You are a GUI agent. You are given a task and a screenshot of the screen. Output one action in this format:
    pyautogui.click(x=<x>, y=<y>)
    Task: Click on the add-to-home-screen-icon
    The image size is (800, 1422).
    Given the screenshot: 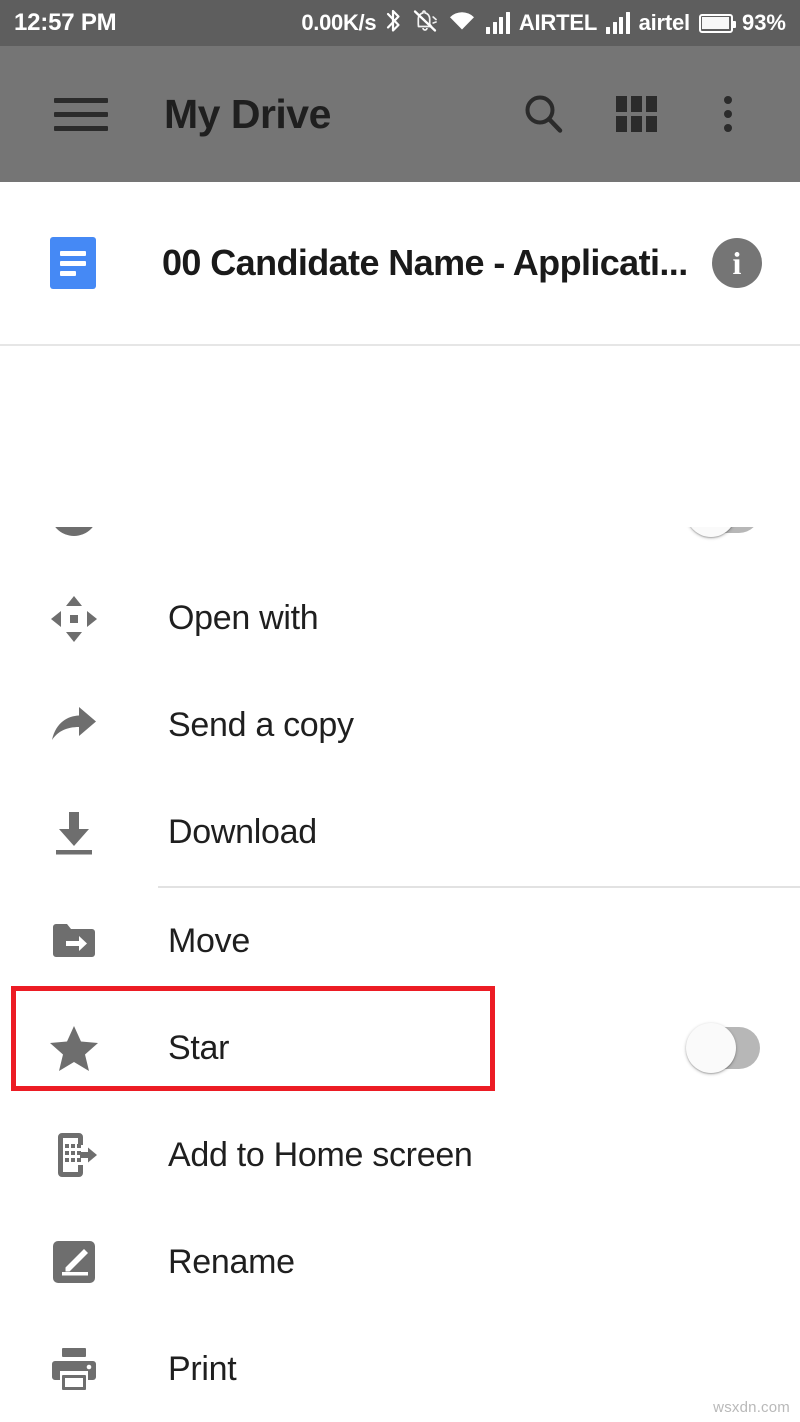 What is the action you would take?
    pyautogui.click(x=74, y=1155)
    